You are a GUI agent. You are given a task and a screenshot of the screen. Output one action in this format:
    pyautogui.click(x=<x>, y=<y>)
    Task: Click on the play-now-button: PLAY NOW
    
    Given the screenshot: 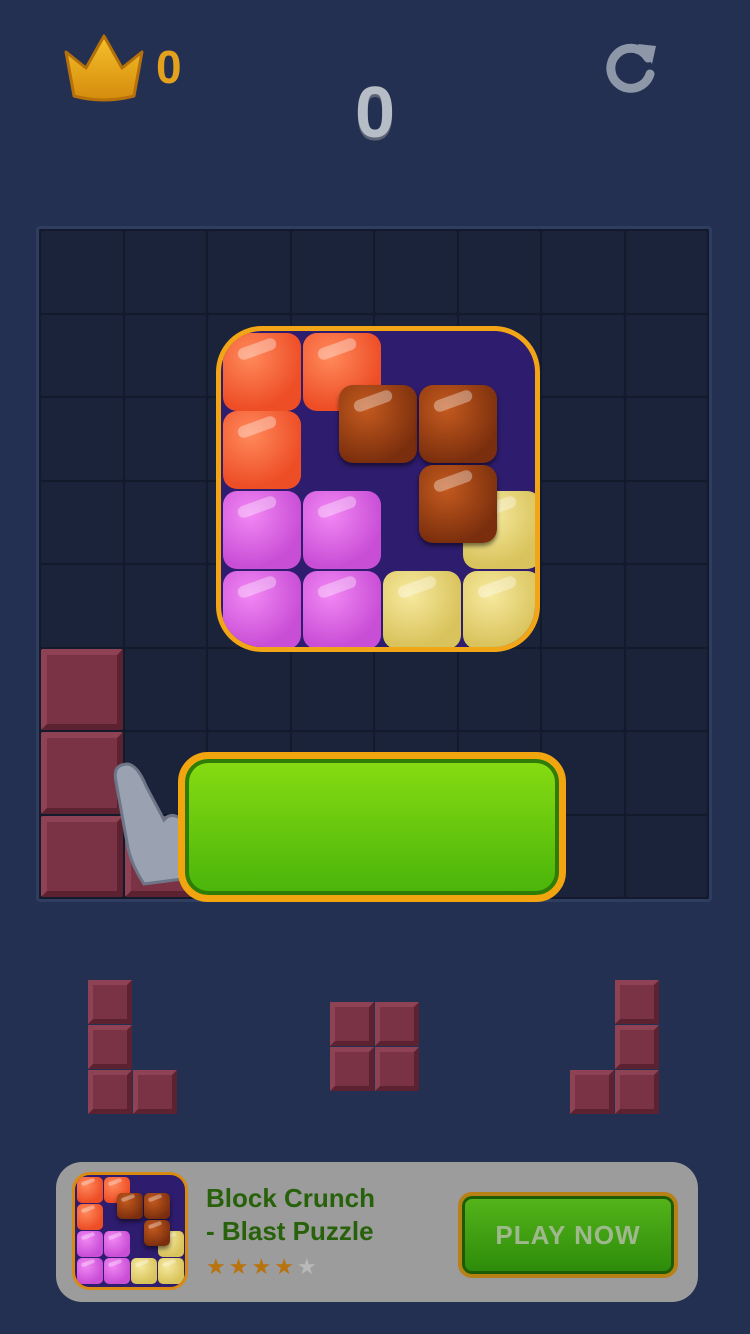 What is the action you would take?
    pyautogui.click(x=568, y=1235)
    